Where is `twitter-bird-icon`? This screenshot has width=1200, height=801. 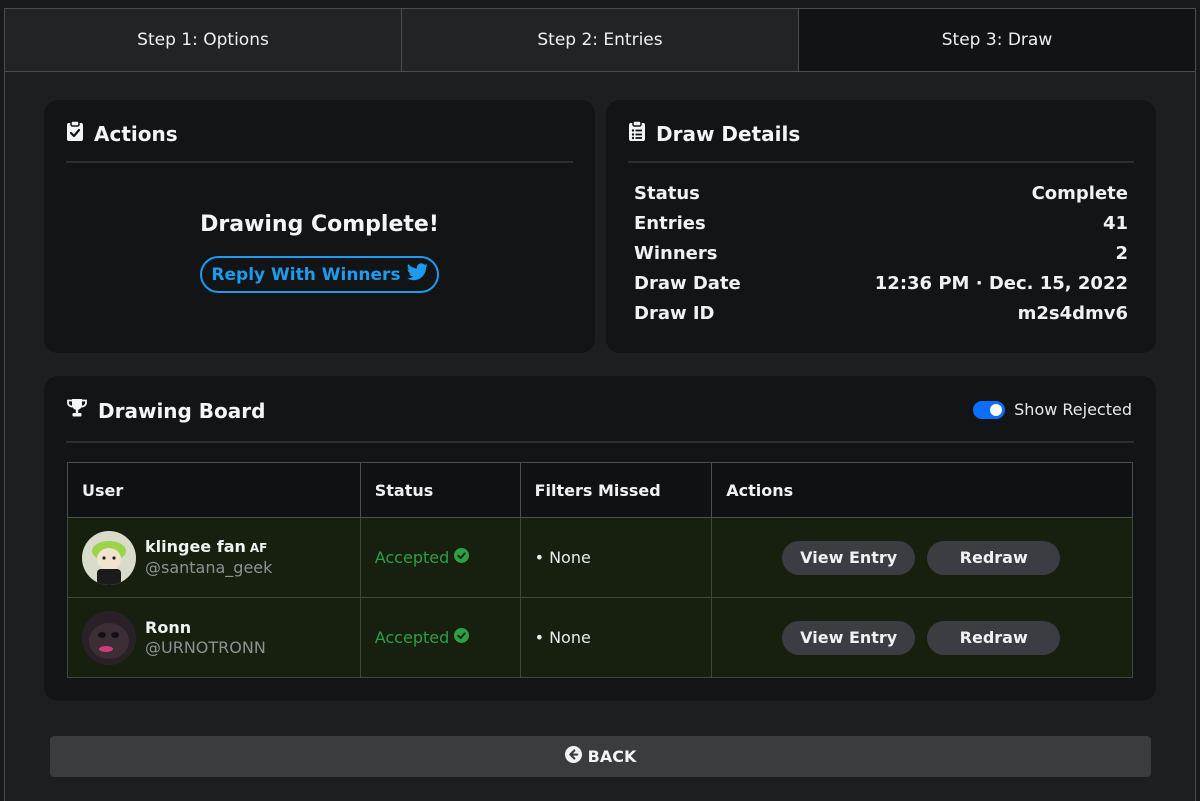
twitter-bird-icon is located at coordinates (417, 274).